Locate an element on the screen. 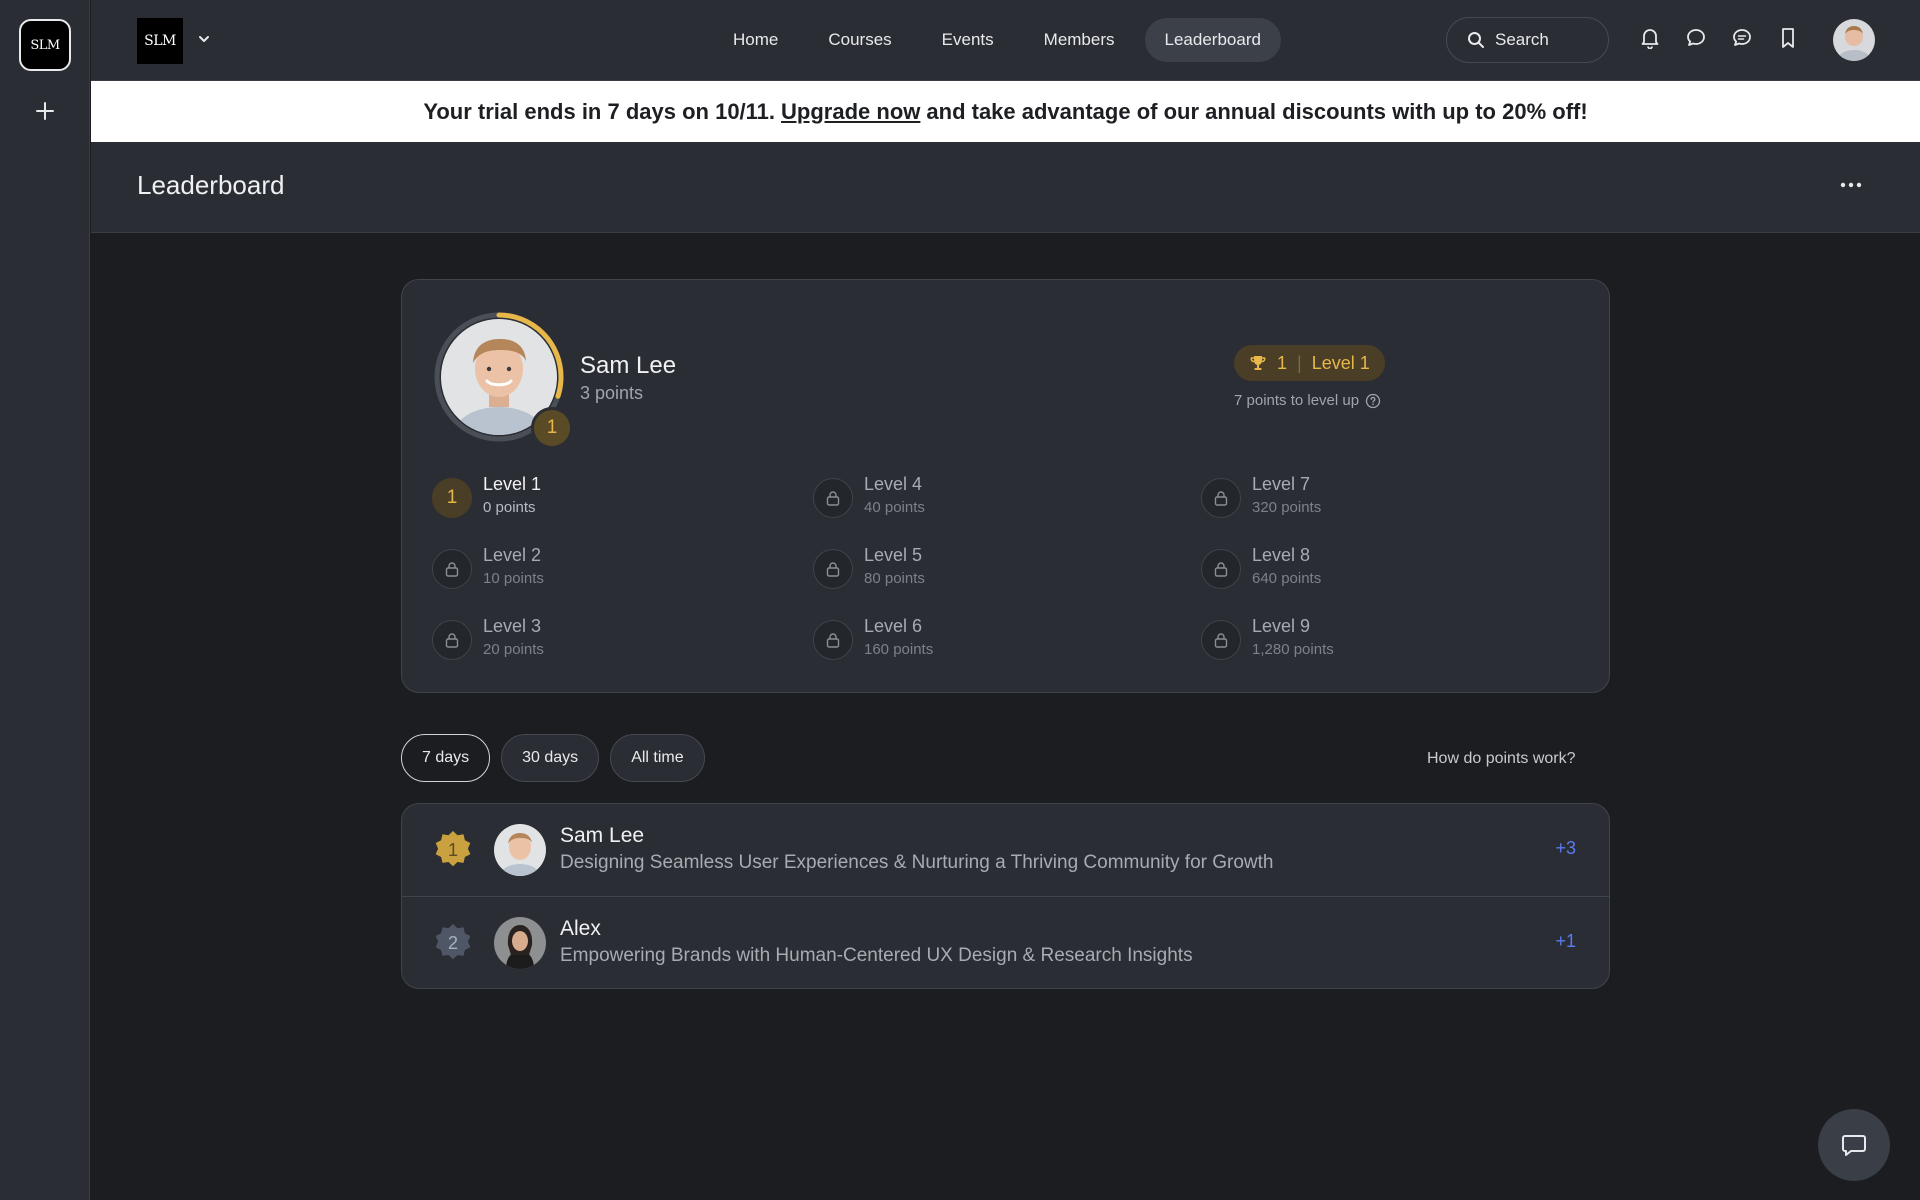 The width and height of the screenshot is (1920, 1200). level-item: Level 5 80 points is located at coordinates (973, 569).